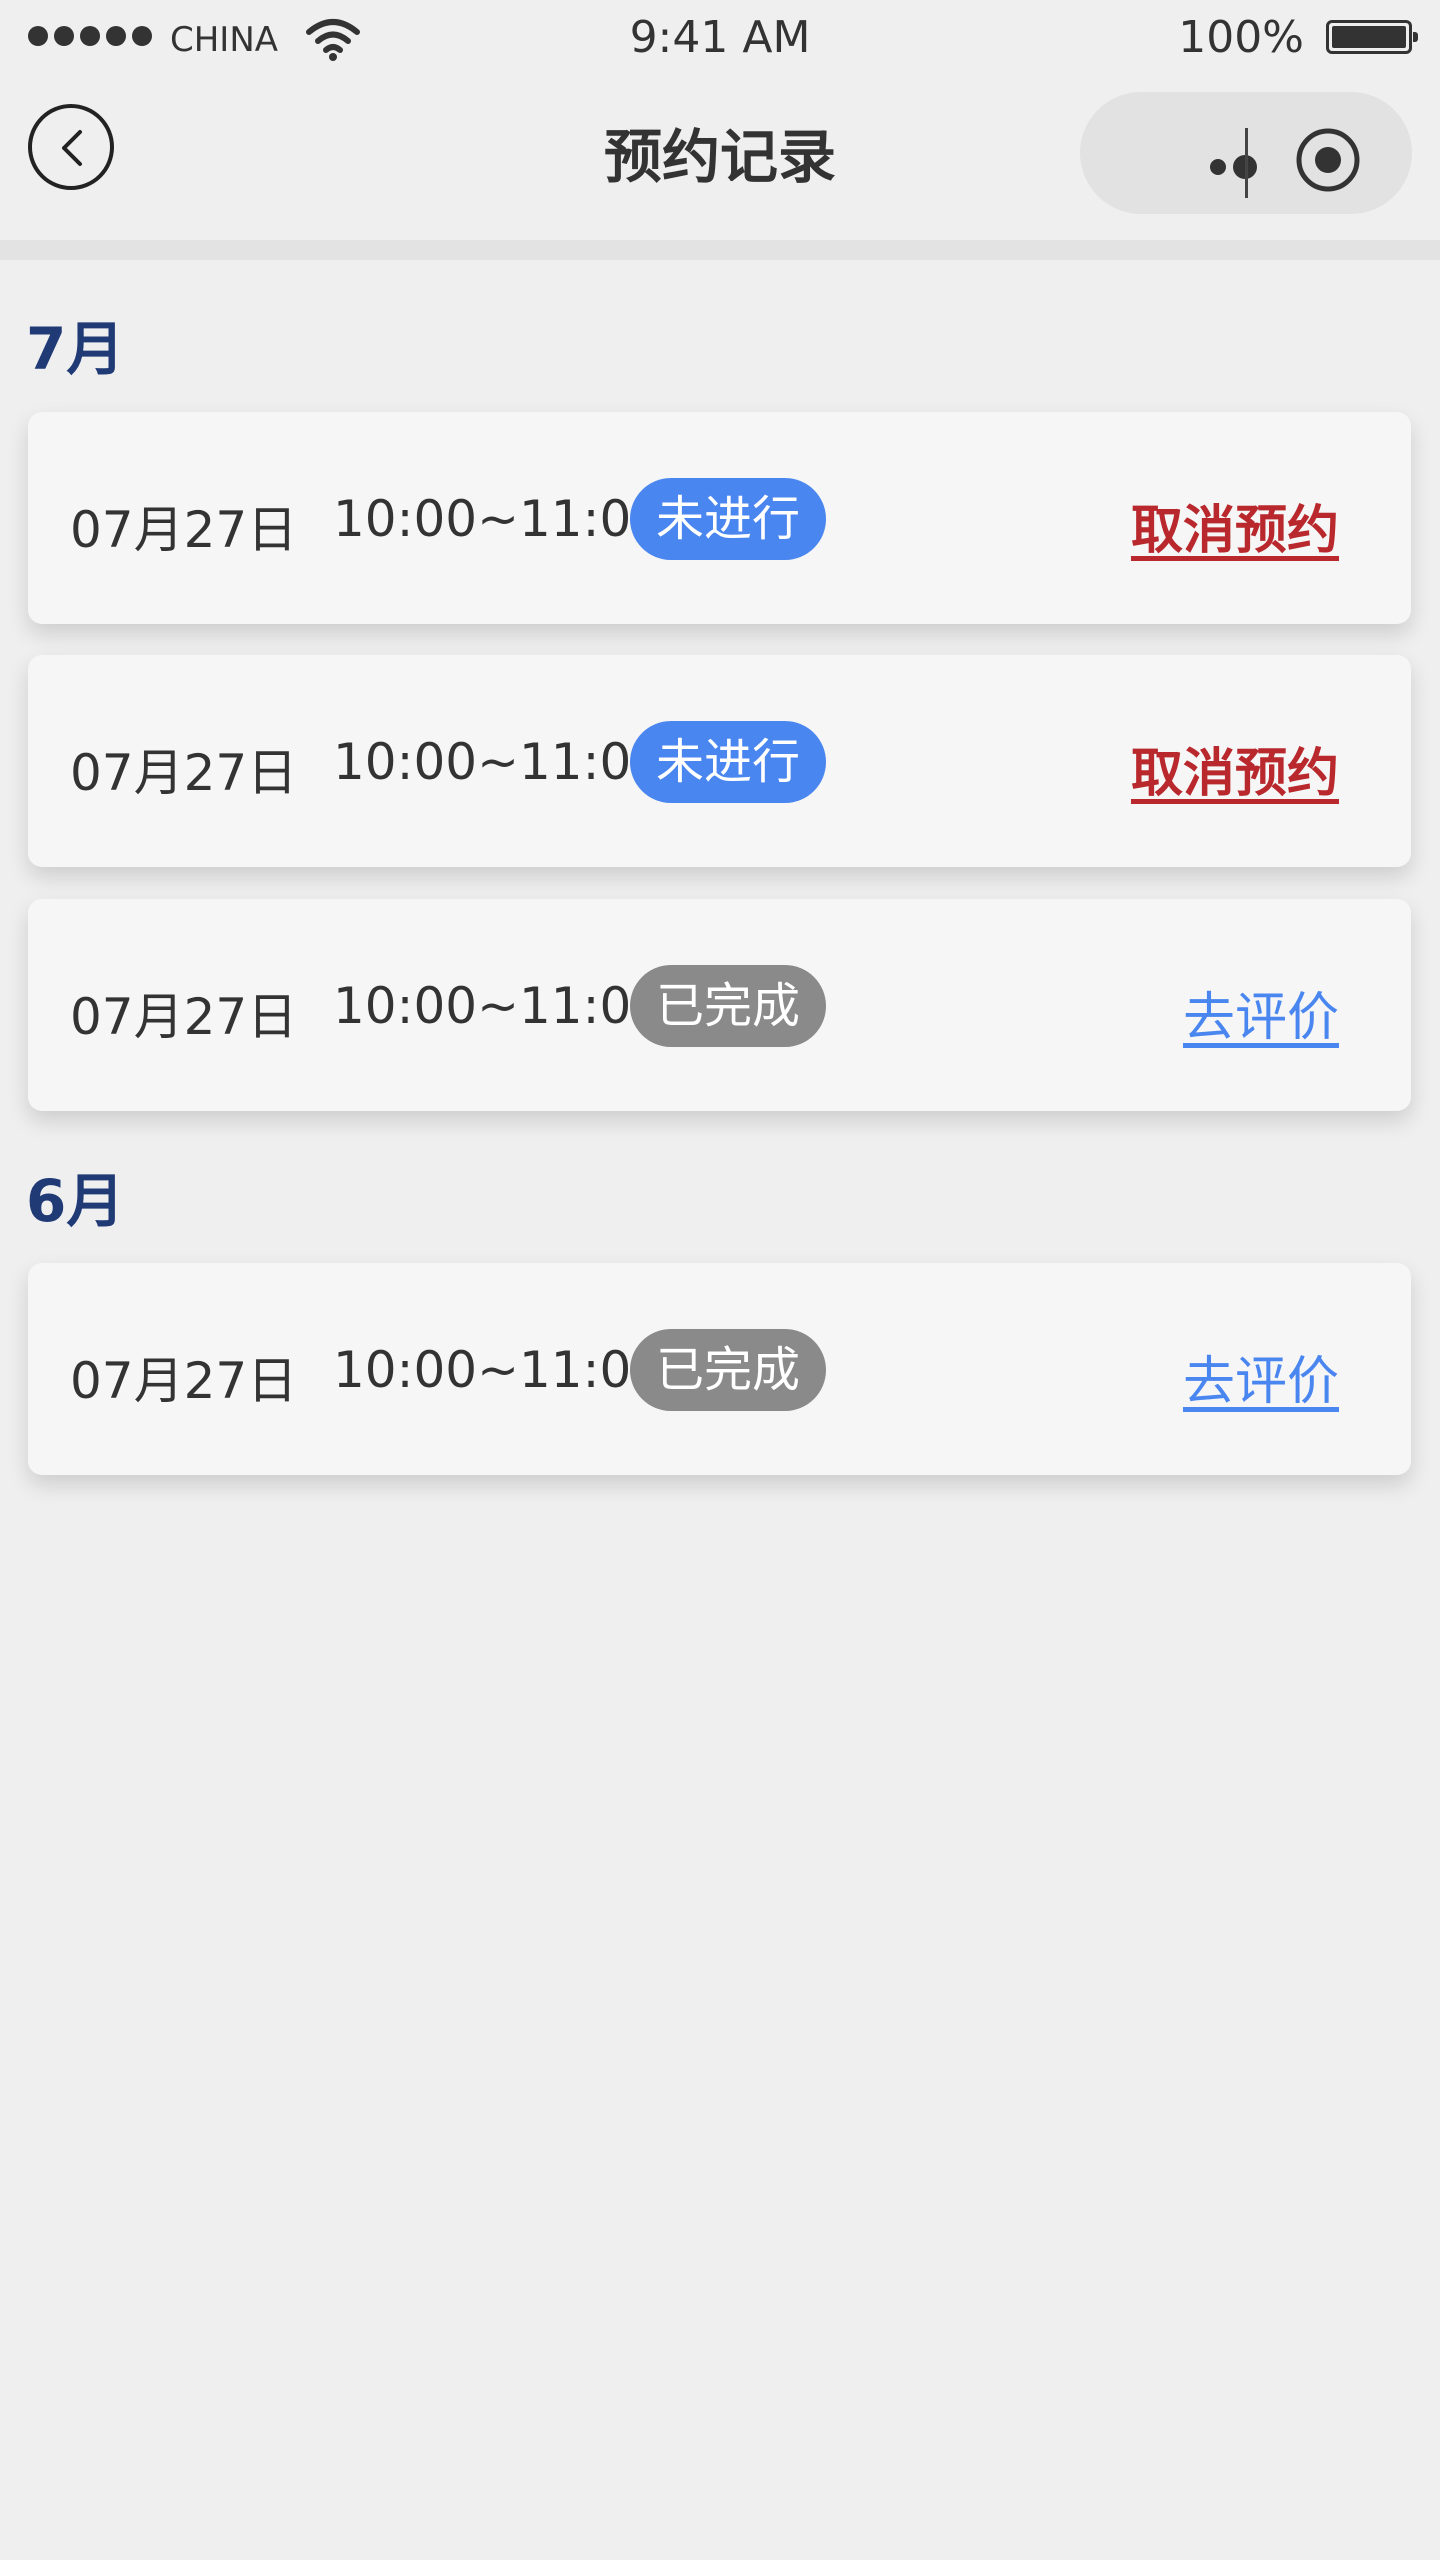  I want to click on mini-program-capsule, so click(1246, 153).